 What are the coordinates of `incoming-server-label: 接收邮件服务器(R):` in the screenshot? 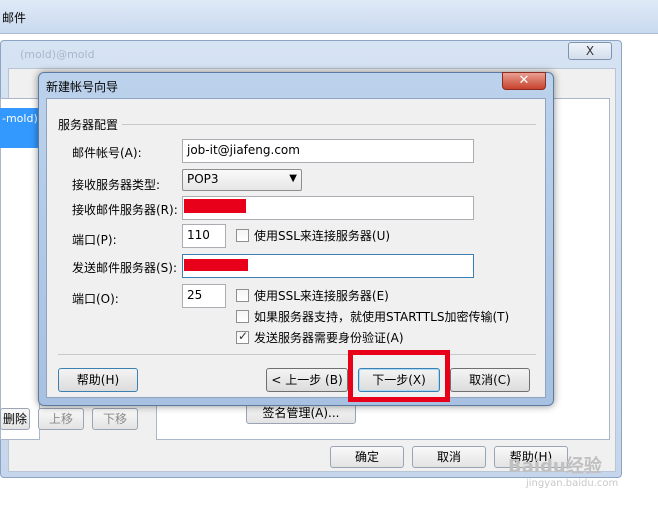 It's located at (125, 210).